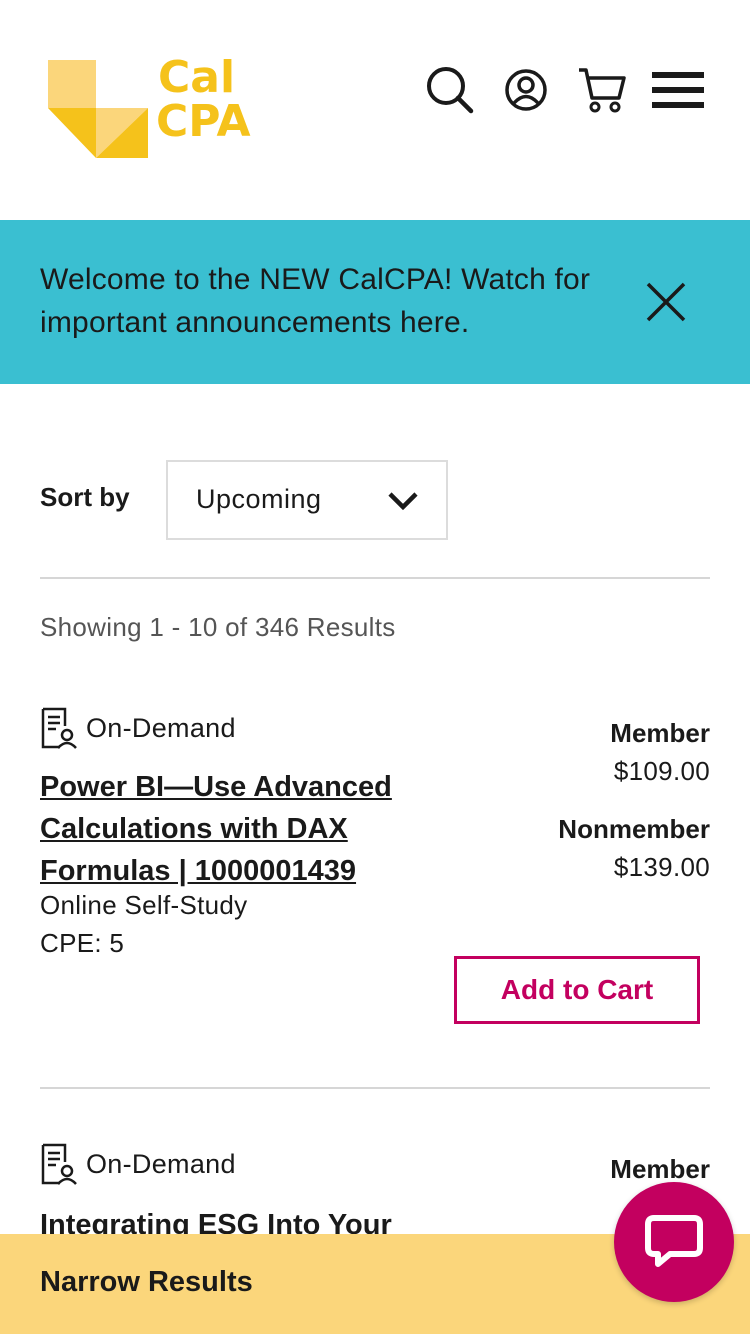  Describe the element at coordinates (144, 905) in the screenshot. I see `product-format: Online Self-Study` at that location.